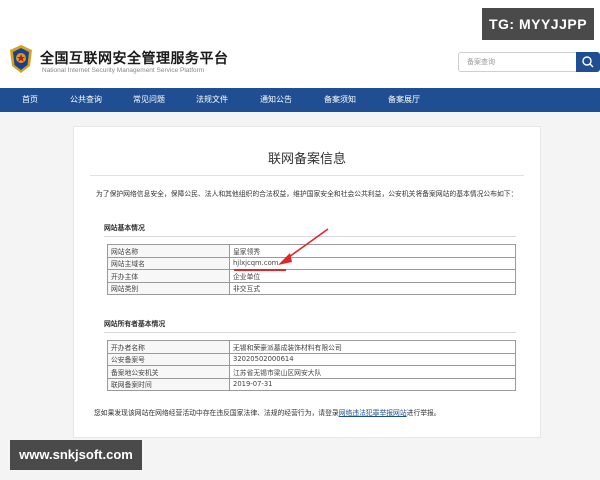  What do you see at coordinates (124, 228) in the screenshot?
I see `site-section-title: 网站基本情况` at bounding box center [124, 228].